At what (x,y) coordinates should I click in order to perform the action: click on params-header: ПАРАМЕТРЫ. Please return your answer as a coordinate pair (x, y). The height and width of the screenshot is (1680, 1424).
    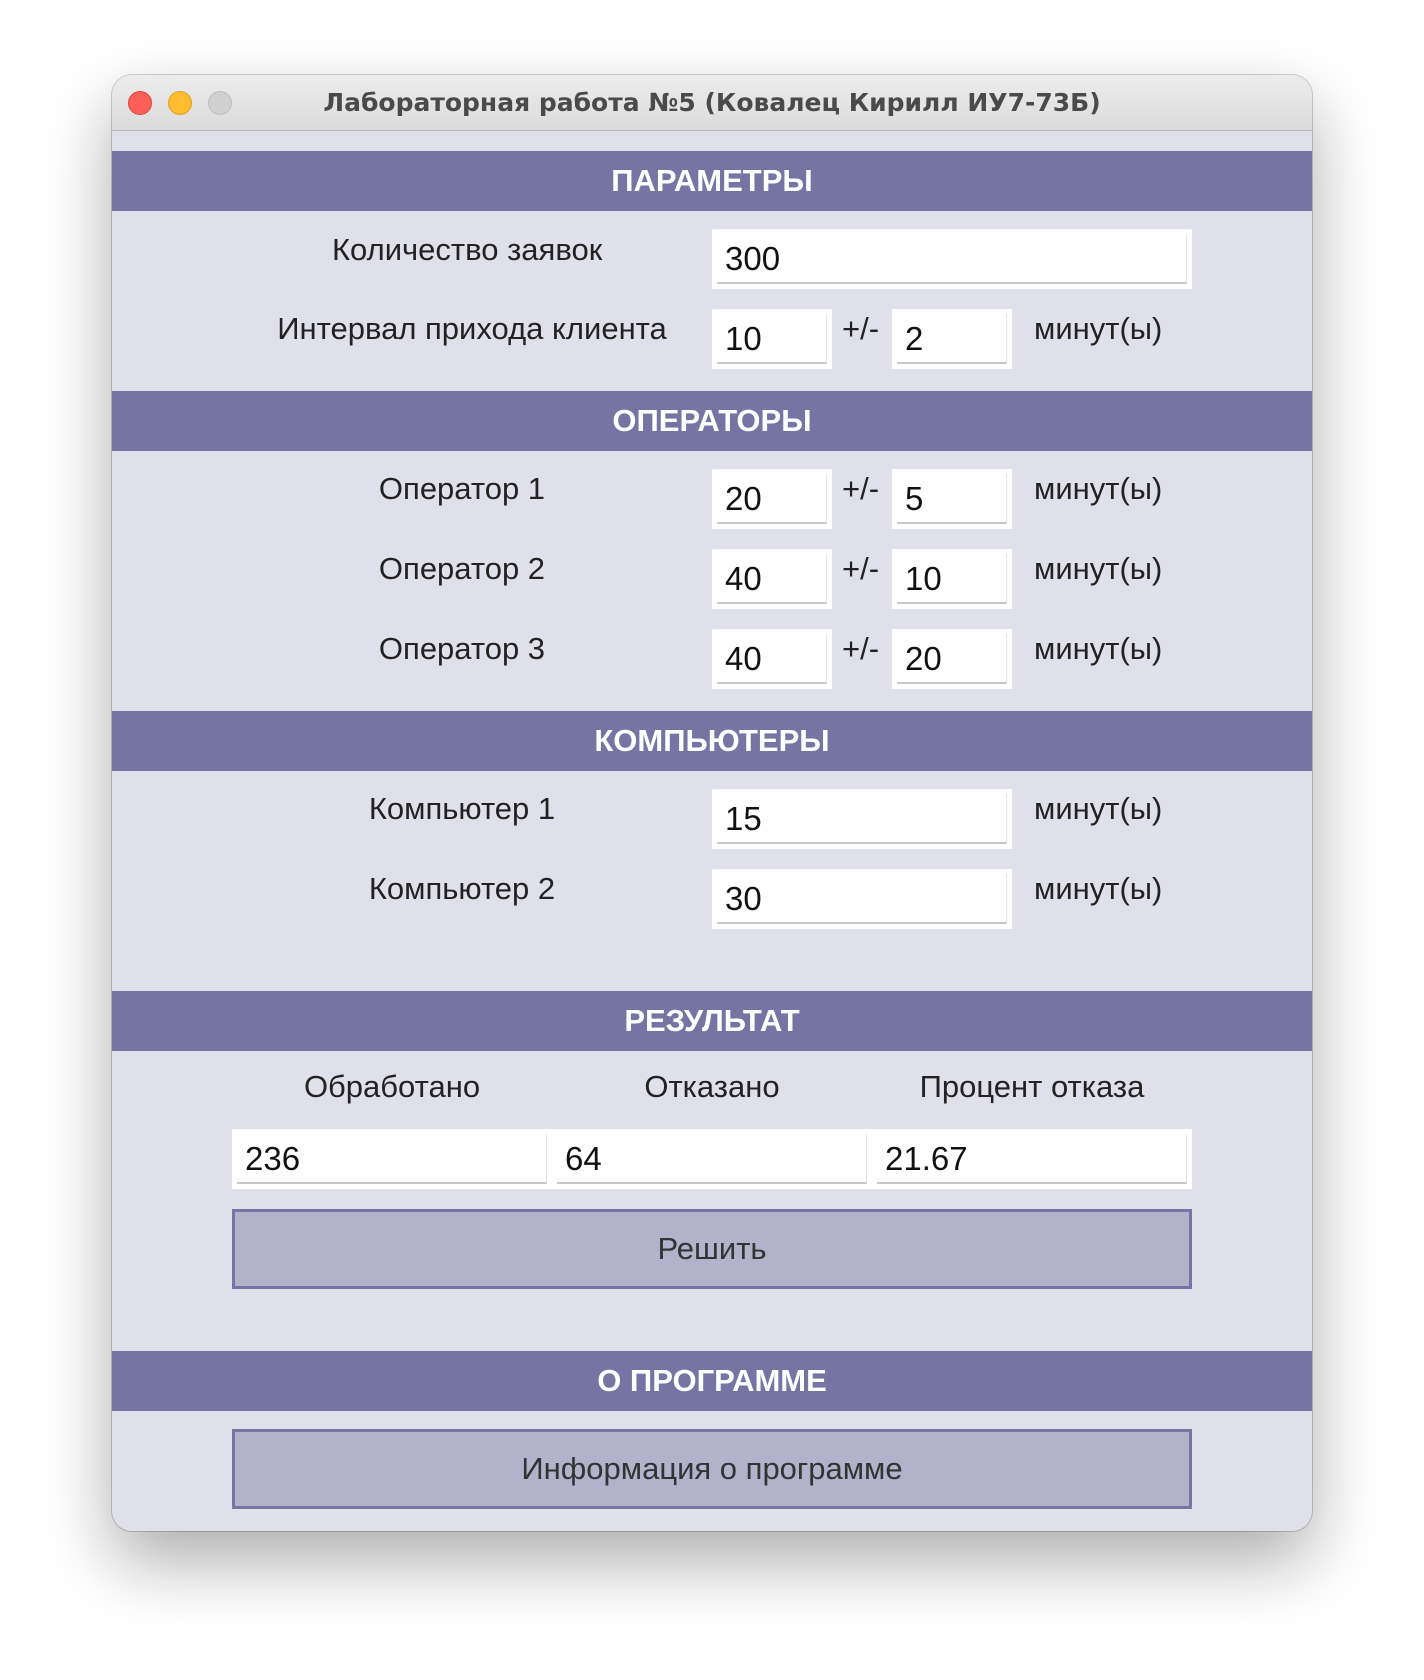
    Looking at the image, I should click on (712, 181).